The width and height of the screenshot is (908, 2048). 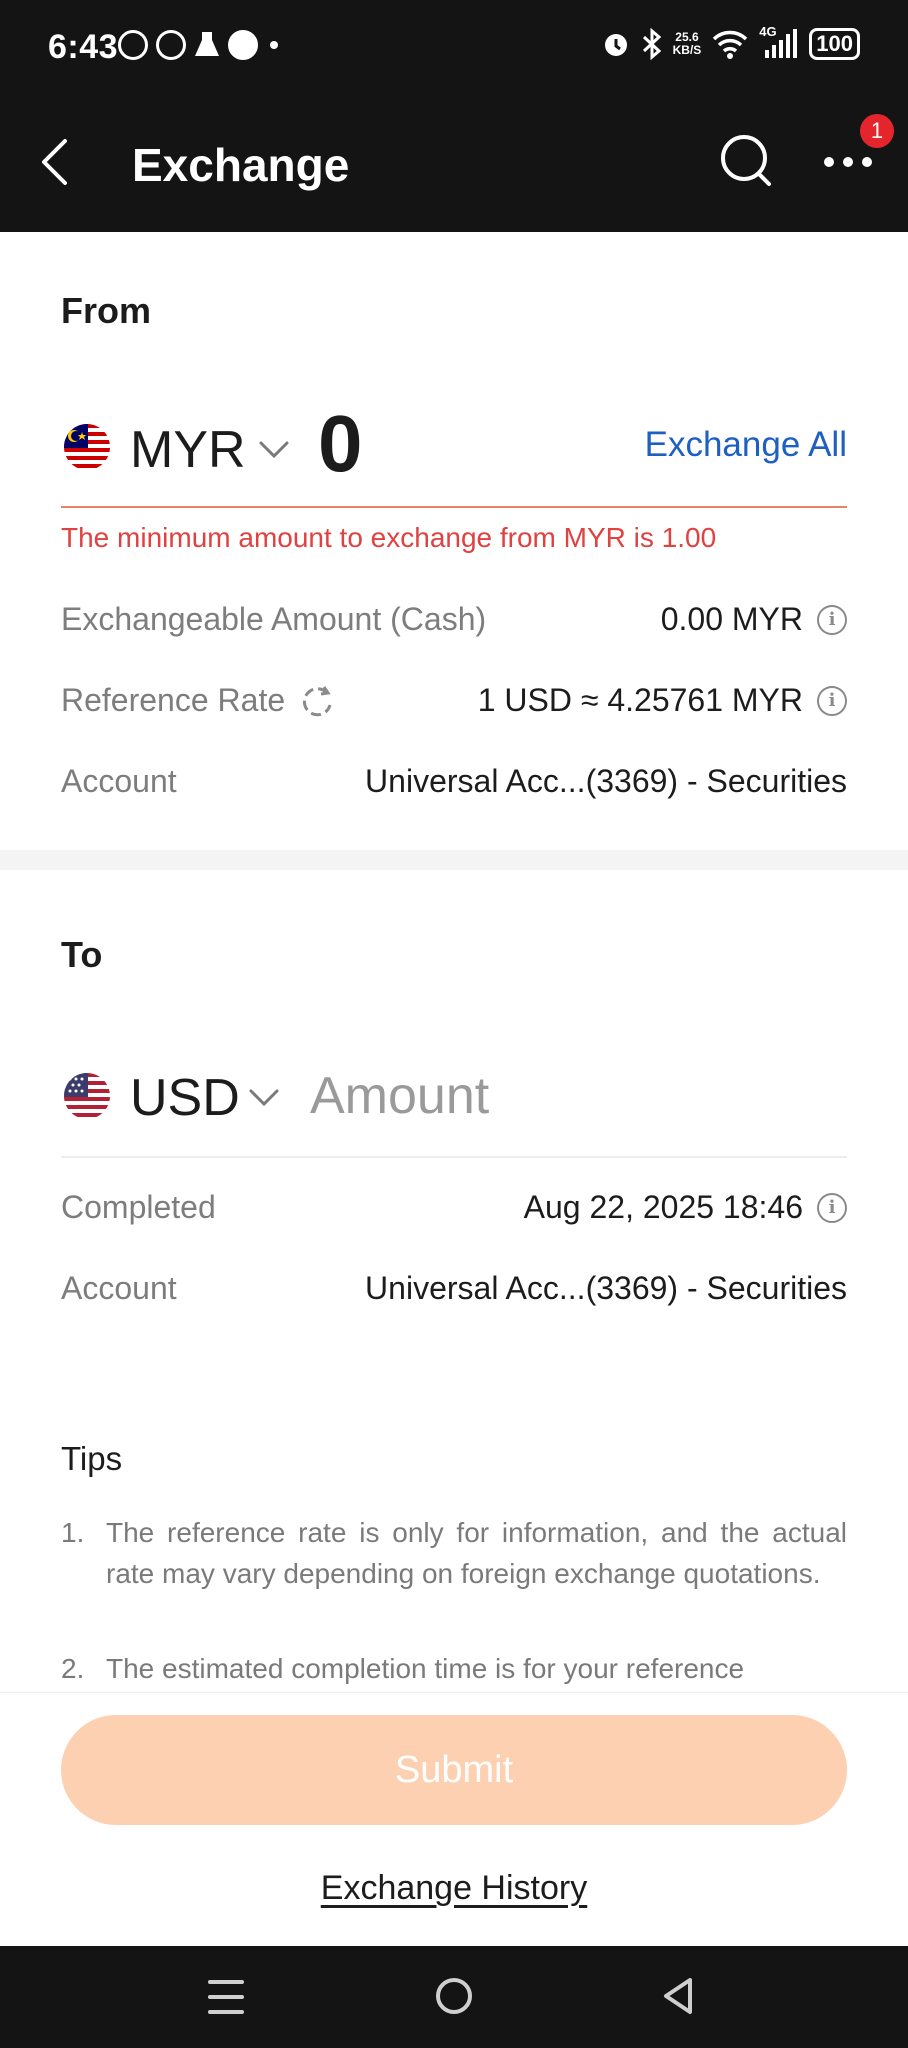 What do you see at coordinates (241, 165) in the screenshot?
I see `page-title: Exchange` at bounding box center [241, 165].